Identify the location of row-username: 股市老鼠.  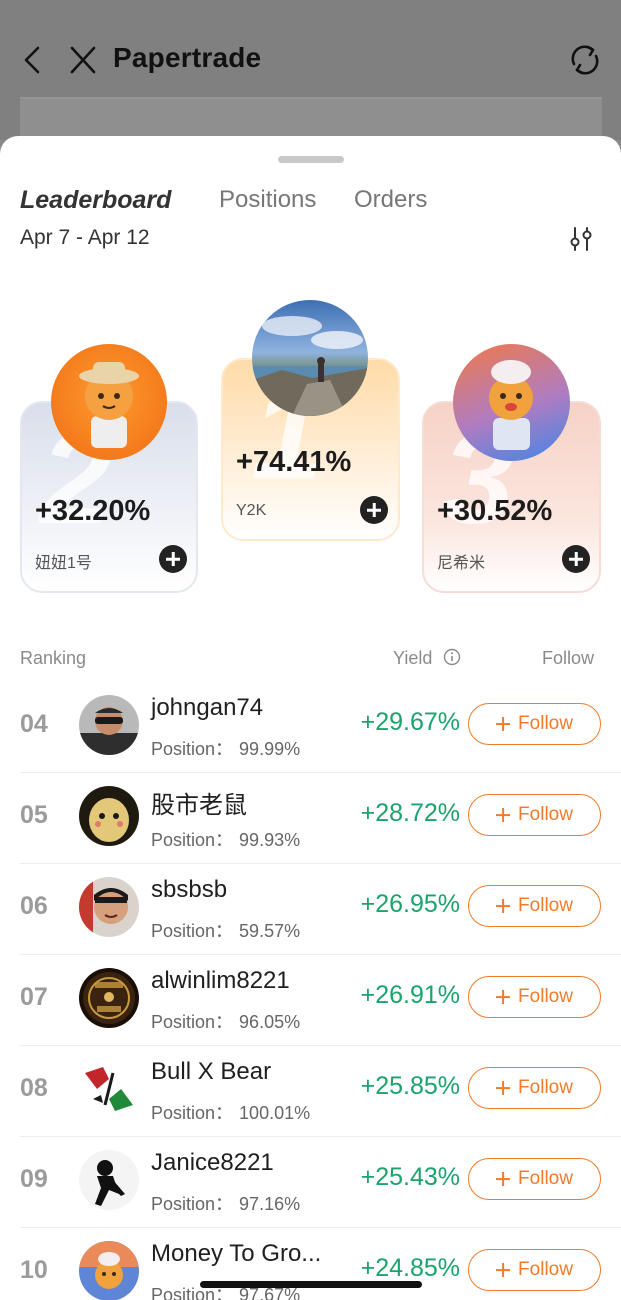
(199, 805).